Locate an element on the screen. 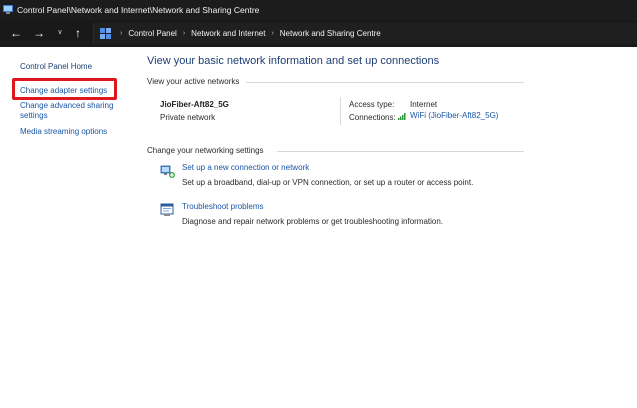 This screenshot has height=408, width=637. recent-locations-chevron-icon: ∨ is located at coordinates (60, 33).